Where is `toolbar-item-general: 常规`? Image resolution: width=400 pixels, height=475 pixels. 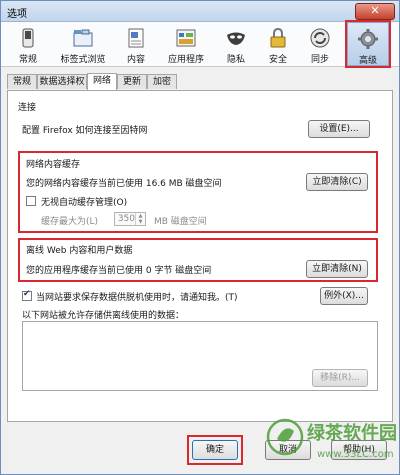 toolbar-item-general: 常规 is located at coordinates (28, 44).